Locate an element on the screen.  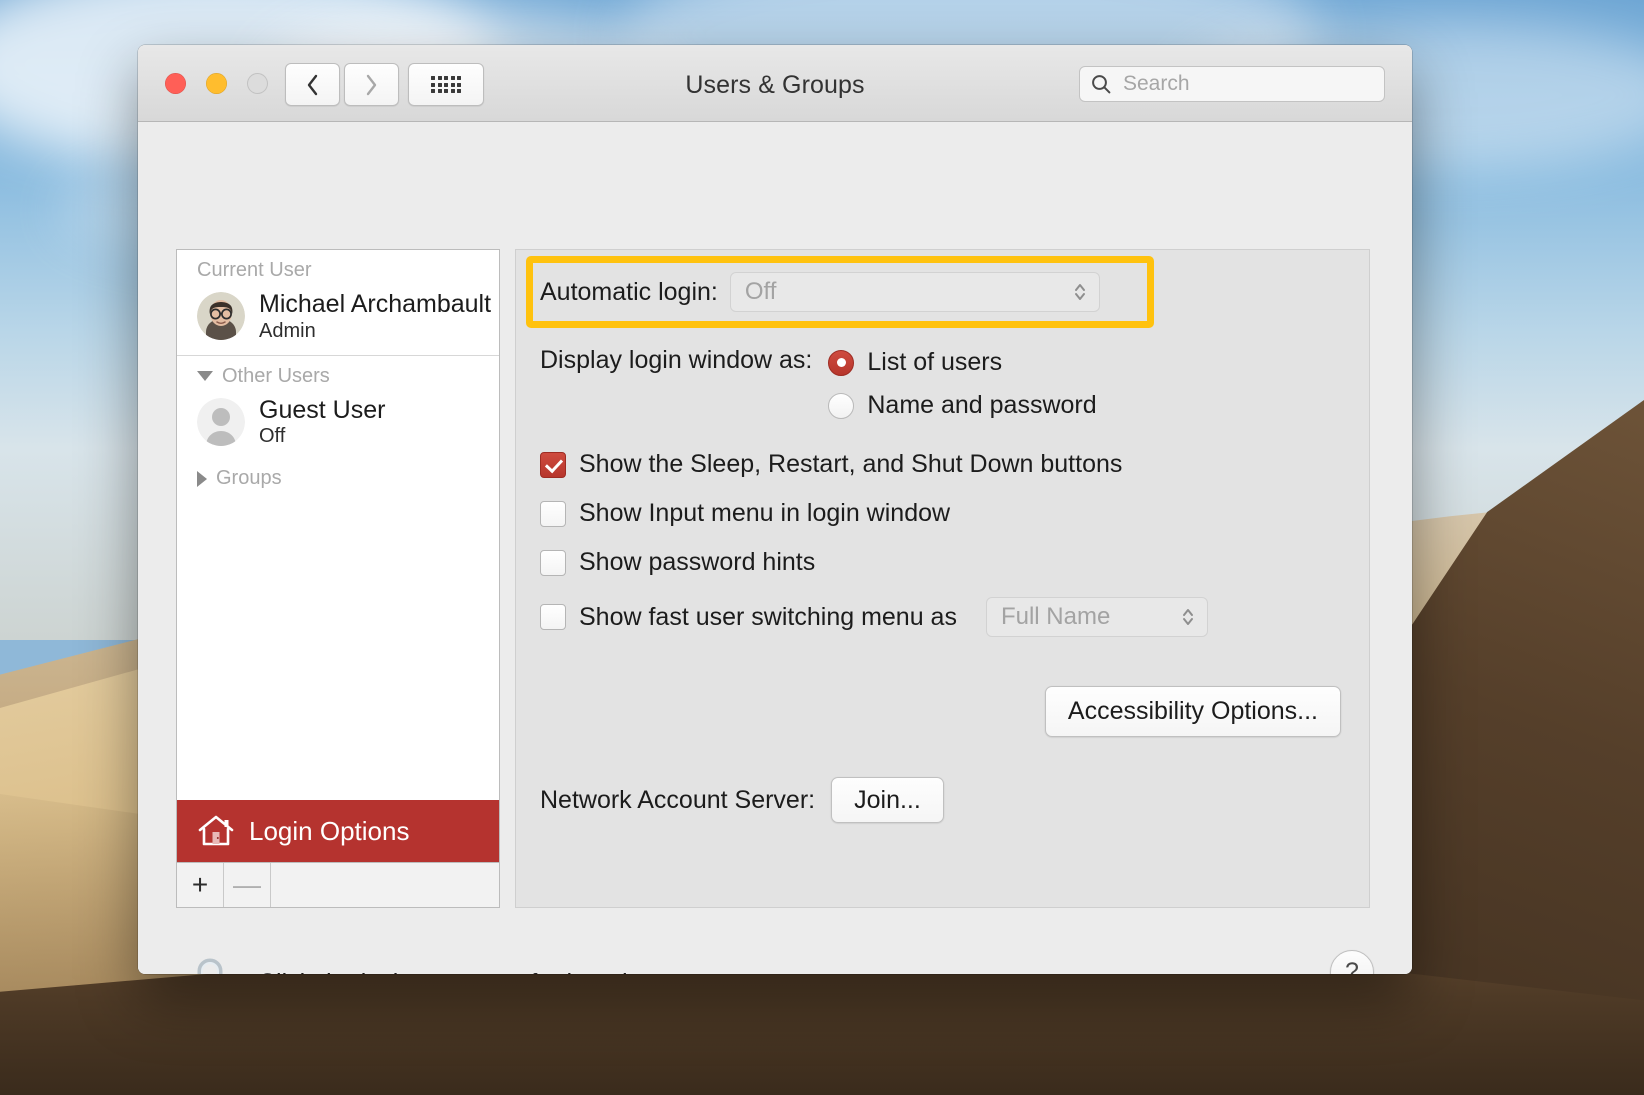
guest-user-icon is located at coordinates (221, 421).